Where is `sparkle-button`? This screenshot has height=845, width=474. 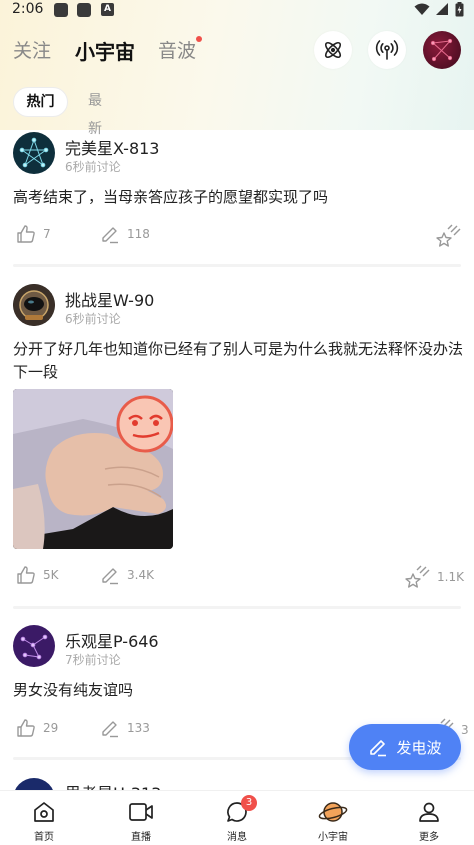
sparkle-button is located at coordinates (451, 236).